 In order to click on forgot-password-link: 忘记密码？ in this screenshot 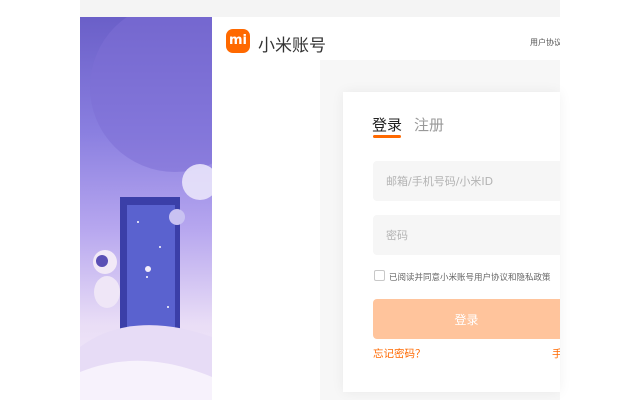, I will do `click(399, 353)`.